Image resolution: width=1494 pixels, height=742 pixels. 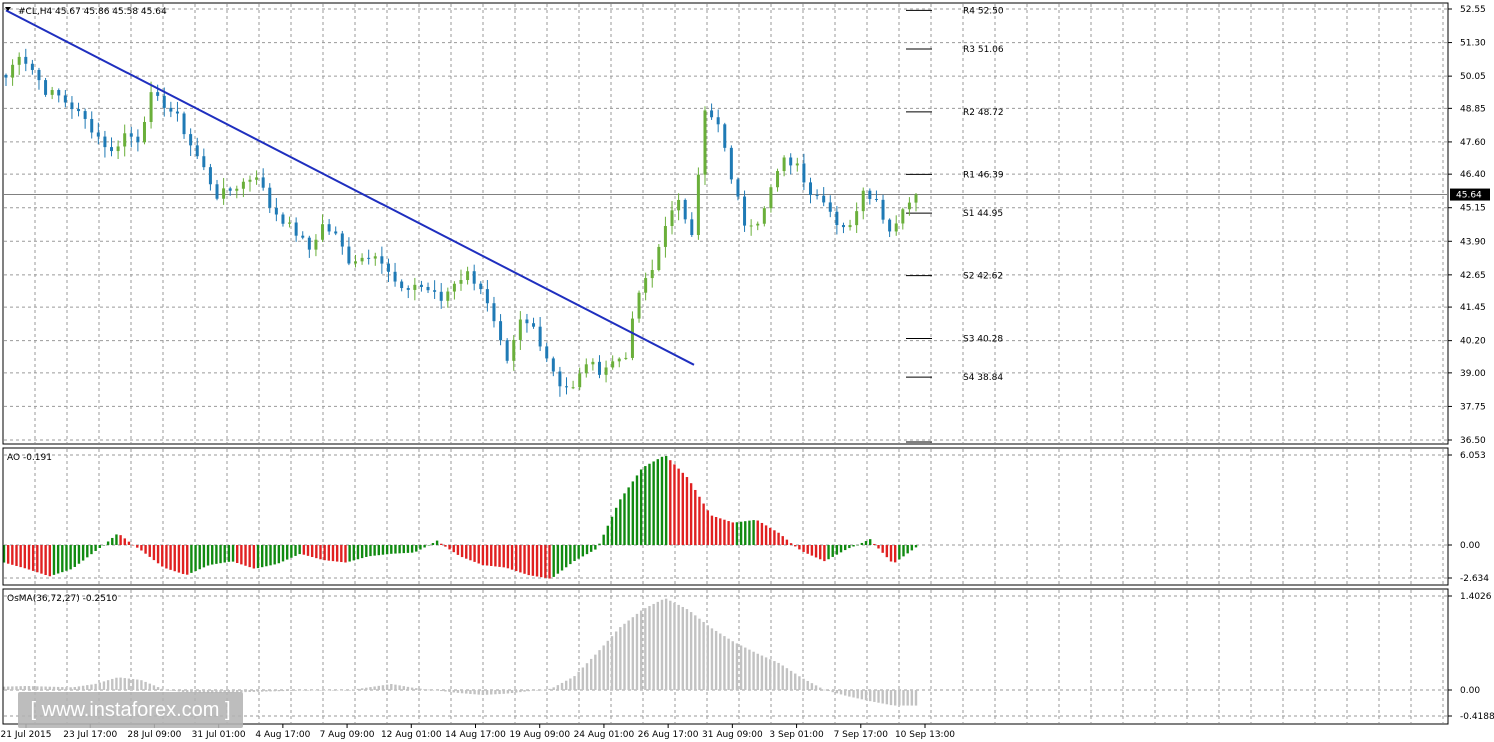 I want to click on osma-tick-label: 1.4026, so click(x=1476, y=597).